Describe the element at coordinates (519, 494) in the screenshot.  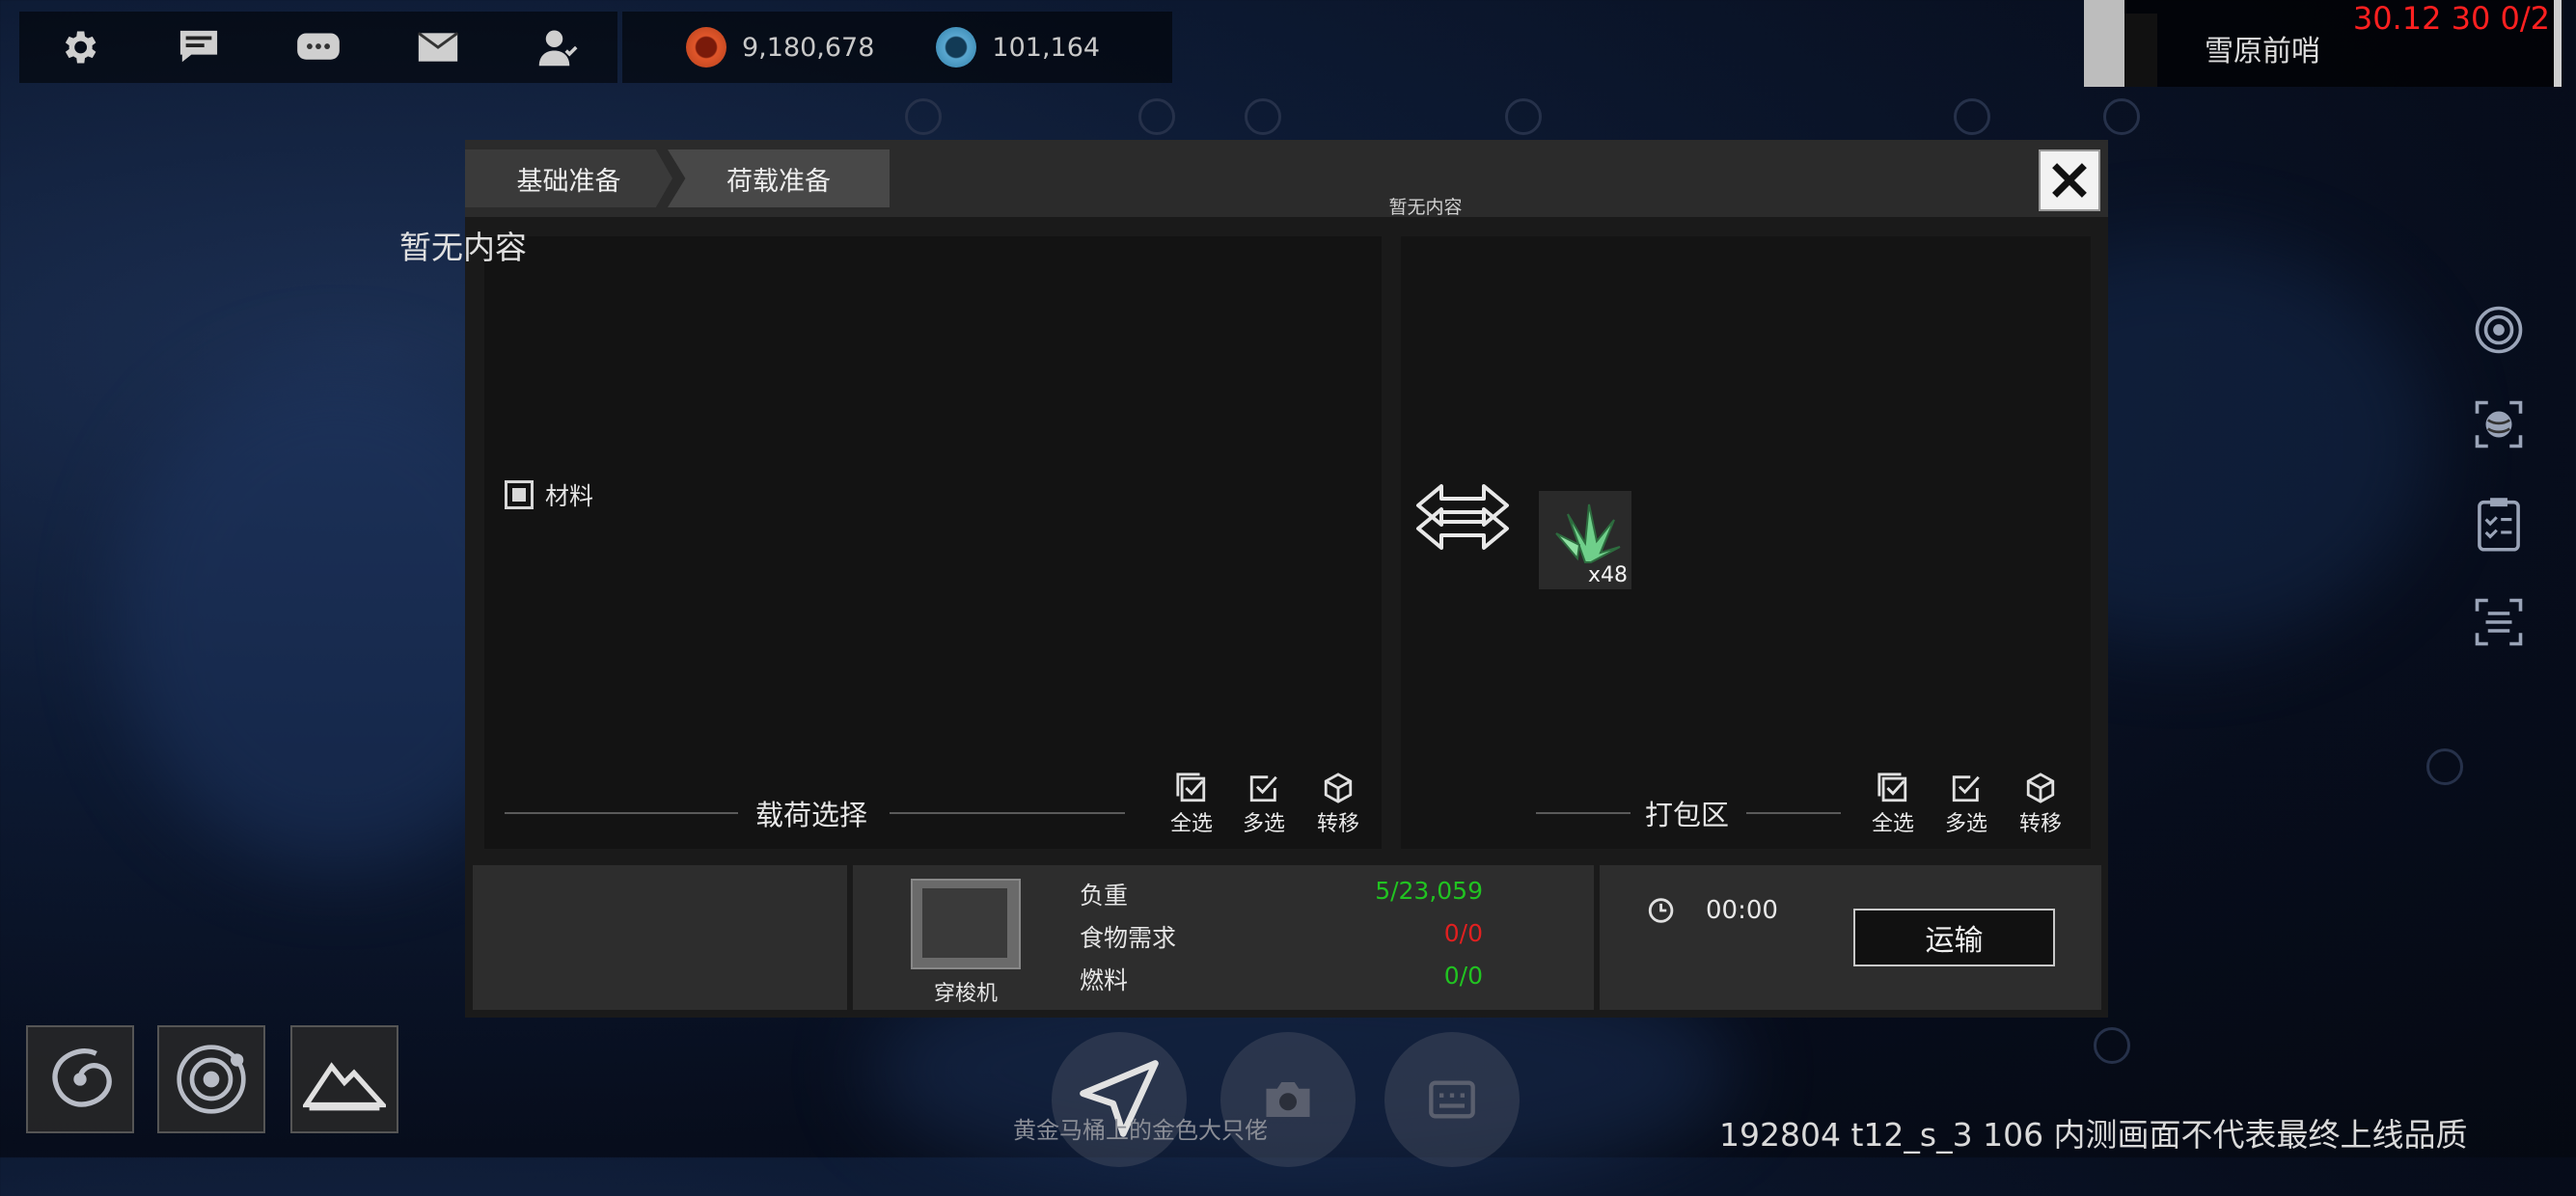
I see `category-checkbox` at that location.